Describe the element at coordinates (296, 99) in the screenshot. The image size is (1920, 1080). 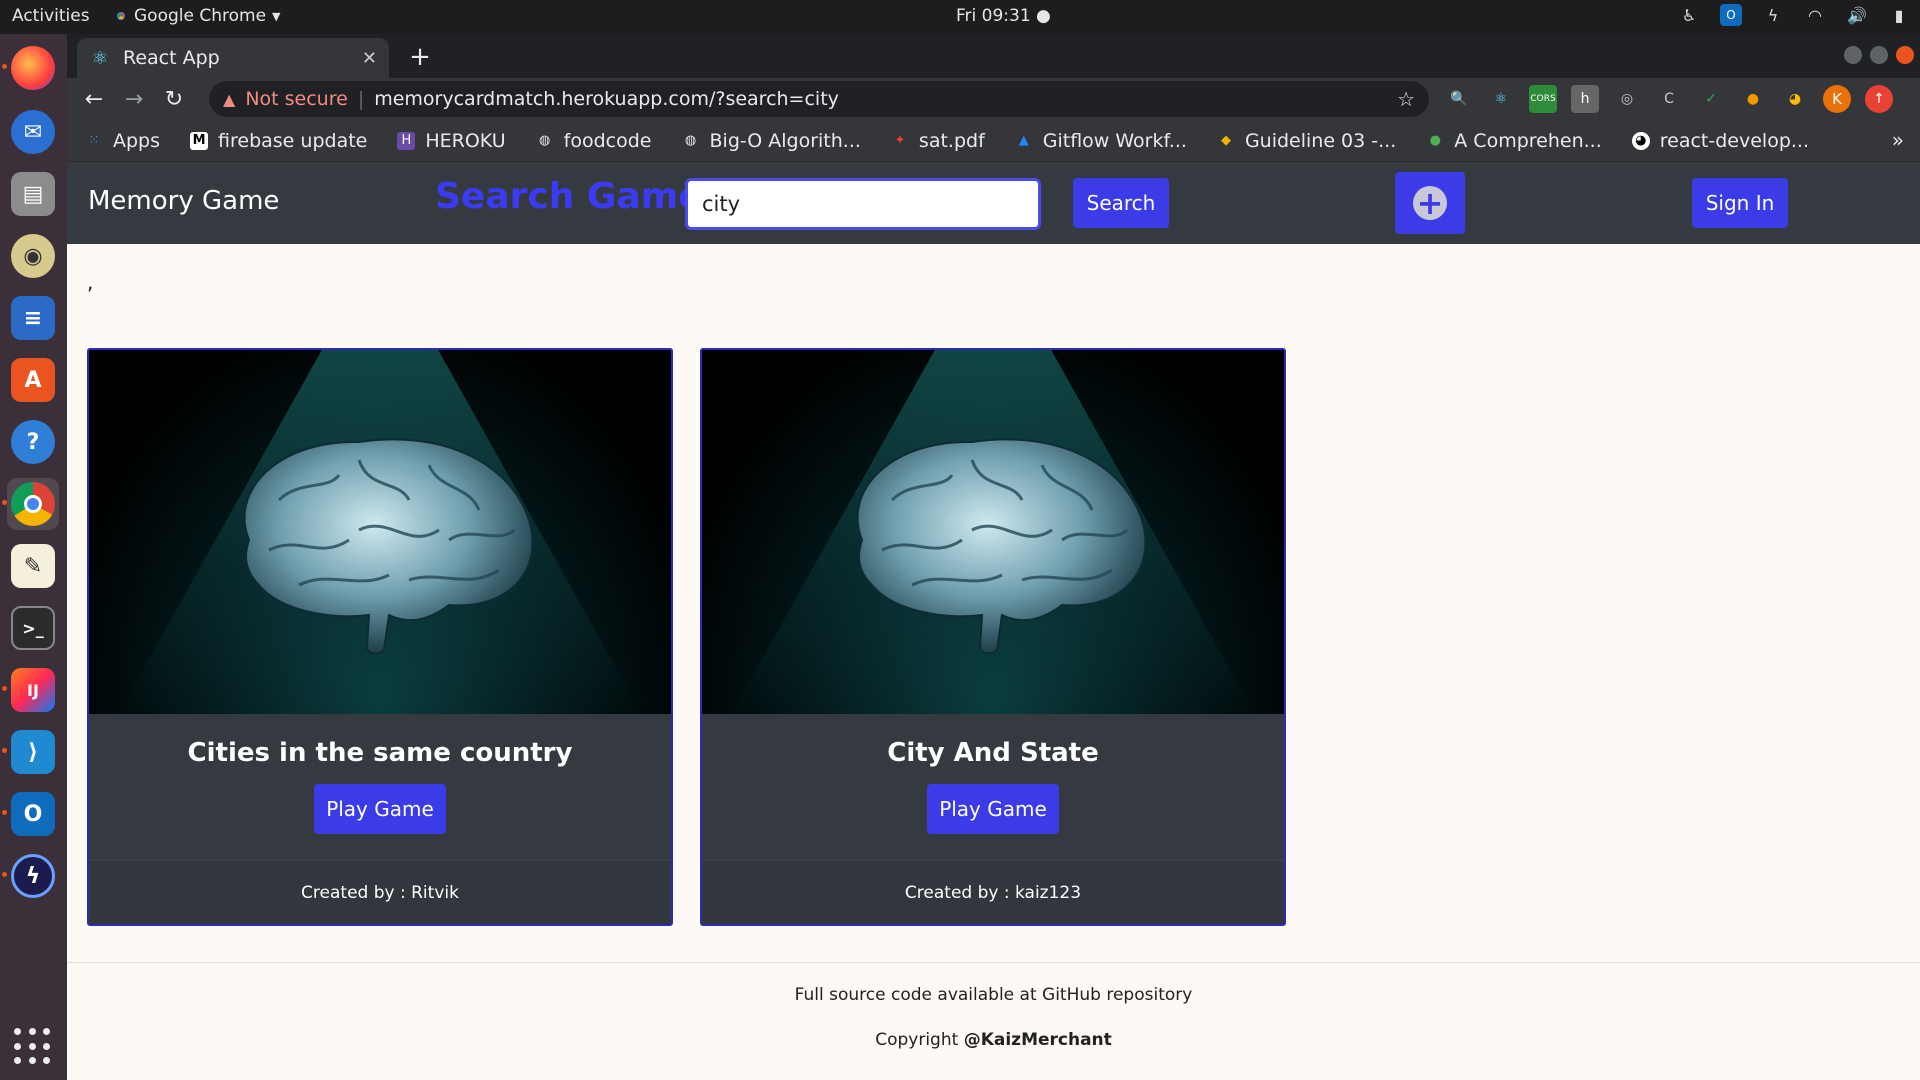
I see `security-label: Not secure` at that location.